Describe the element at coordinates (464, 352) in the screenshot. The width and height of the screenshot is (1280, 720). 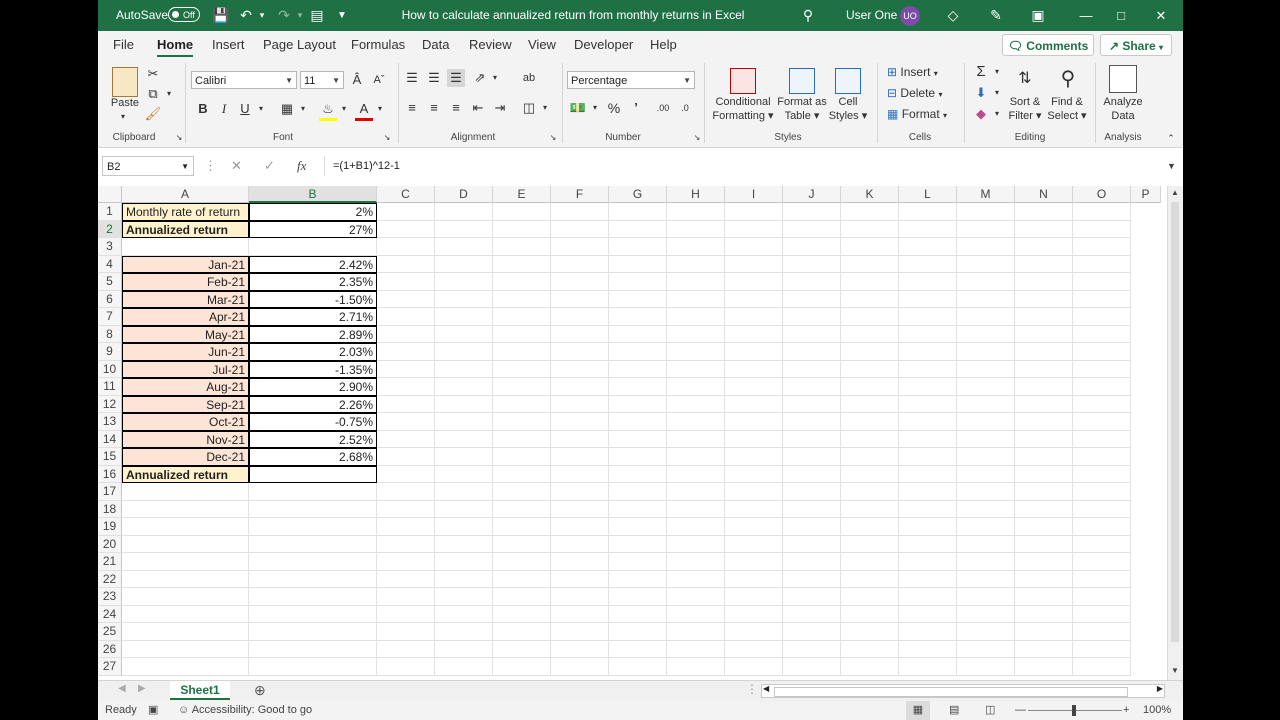
I see `cell-d9` at that location.